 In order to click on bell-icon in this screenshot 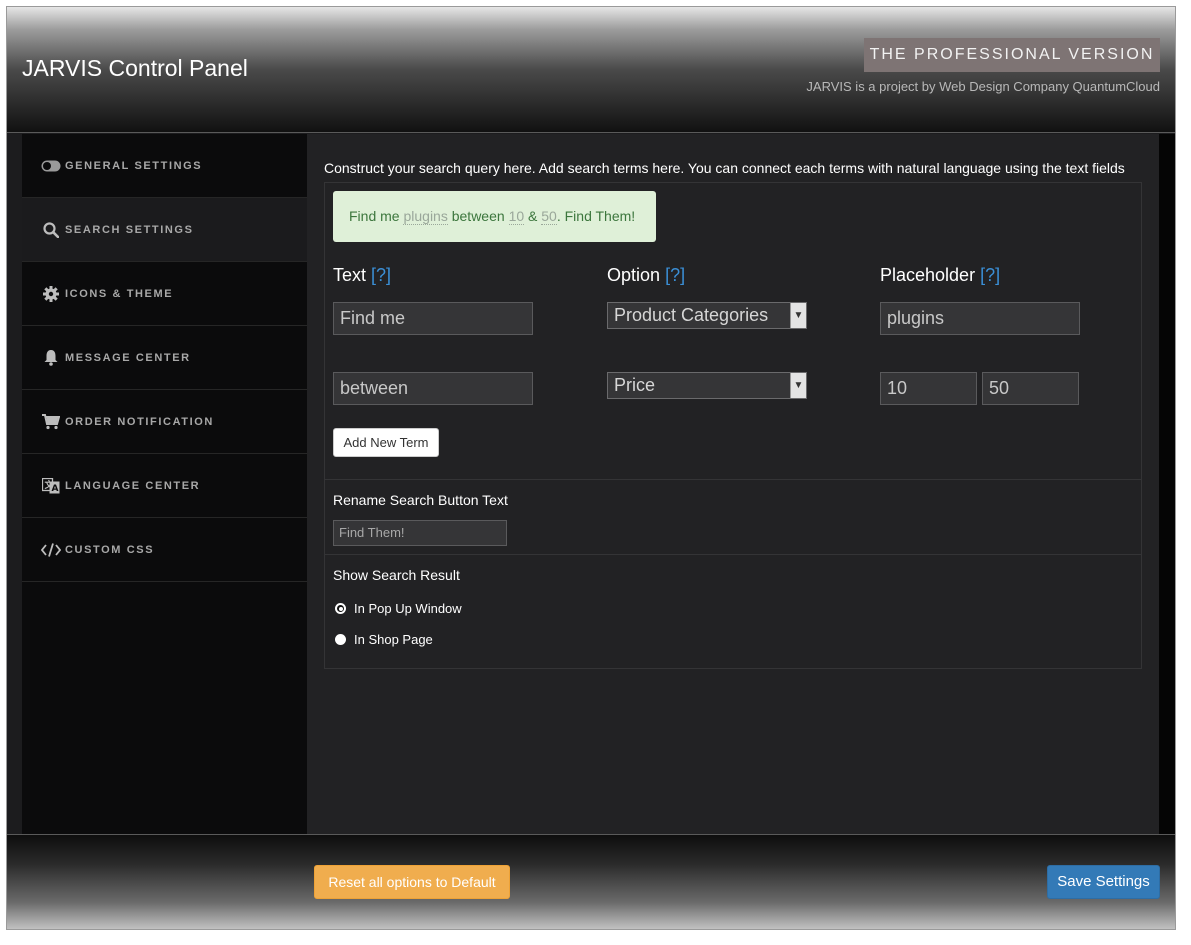, I will do `click(51, 357)`.